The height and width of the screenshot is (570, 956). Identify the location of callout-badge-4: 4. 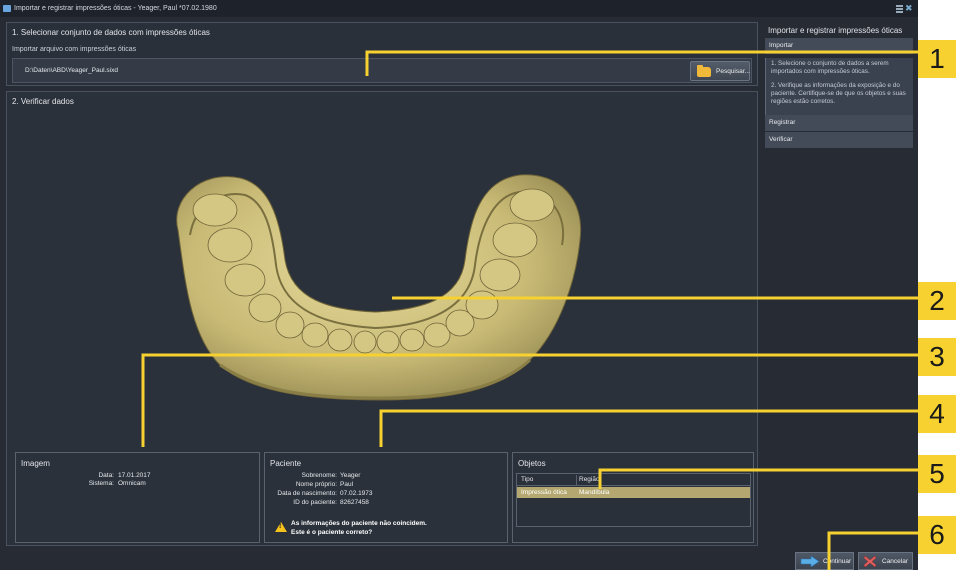
(937, 414).